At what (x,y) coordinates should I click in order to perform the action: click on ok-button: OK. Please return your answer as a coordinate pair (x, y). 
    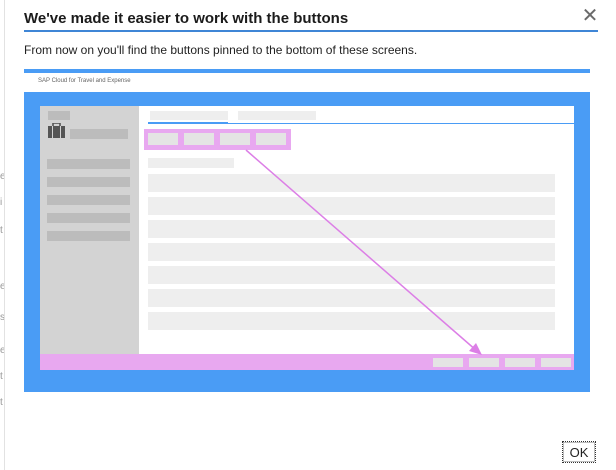
    Looking at the image, I should click on (579, 452).